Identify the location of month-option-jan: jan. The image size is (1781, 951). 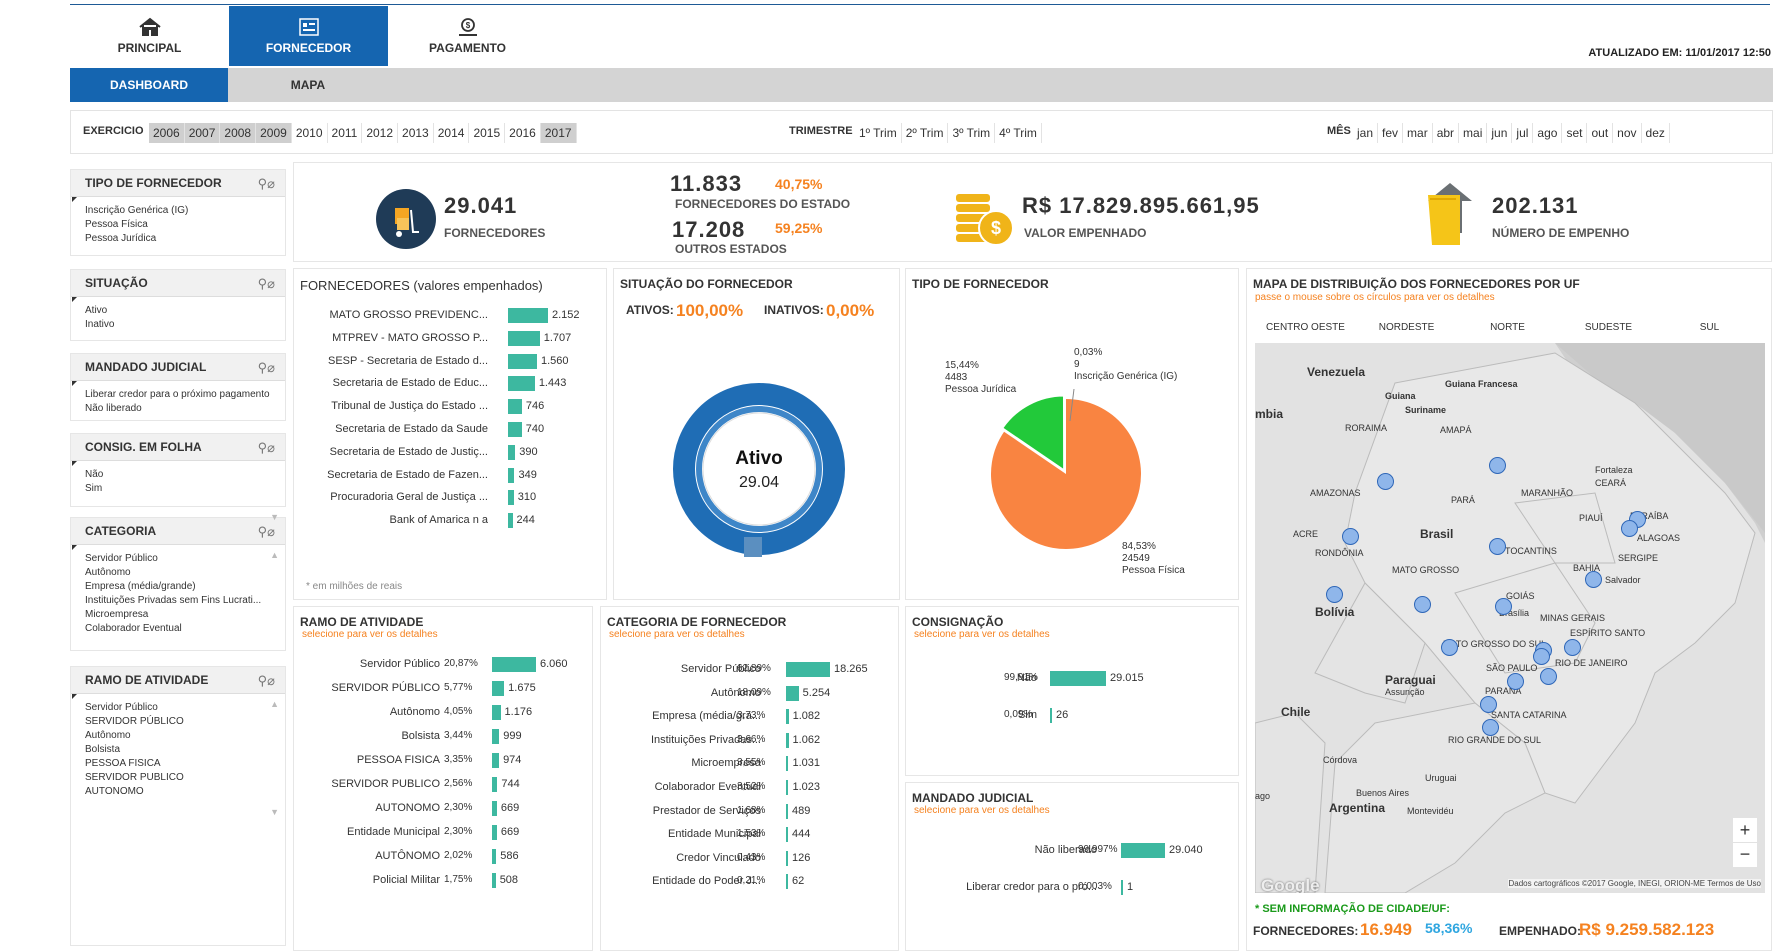
(1366, 133).